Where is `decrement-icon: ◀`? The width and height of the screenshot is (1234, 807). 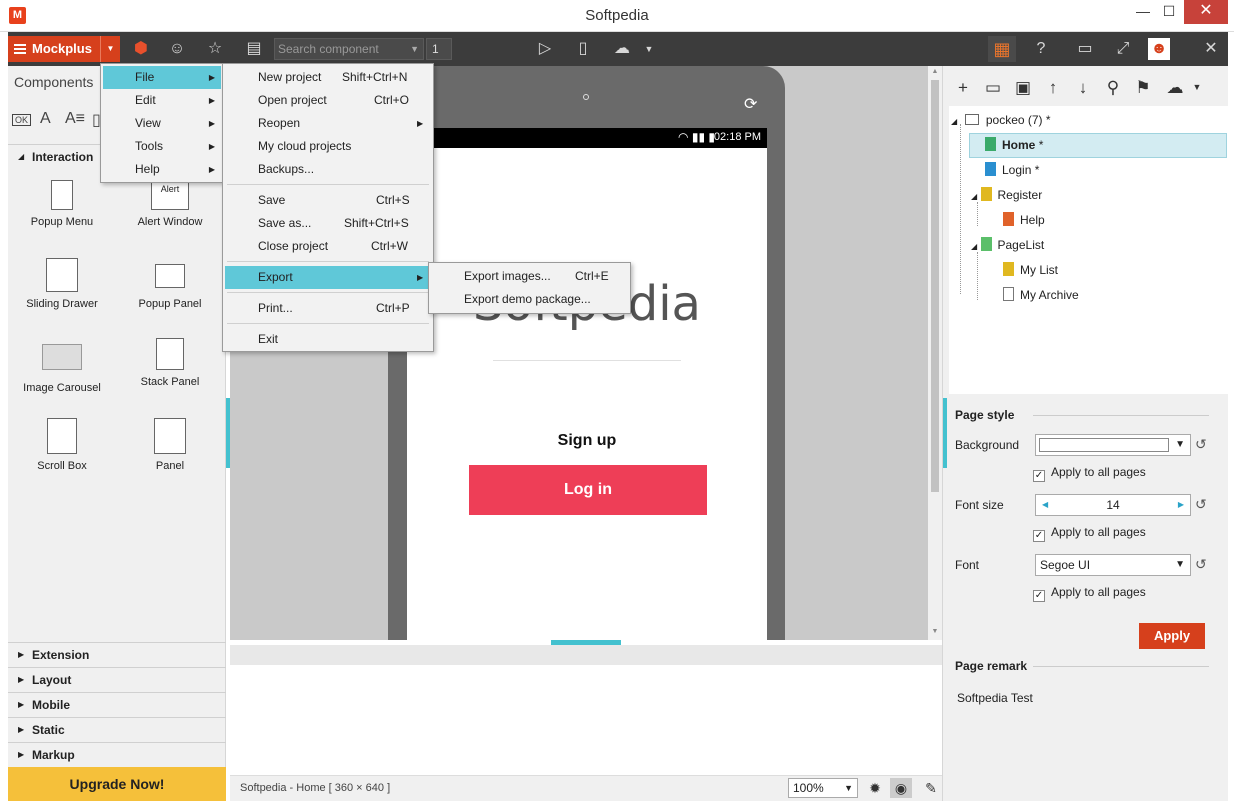 decrement-icon: ◀ is located at coordinates (1045, 505).